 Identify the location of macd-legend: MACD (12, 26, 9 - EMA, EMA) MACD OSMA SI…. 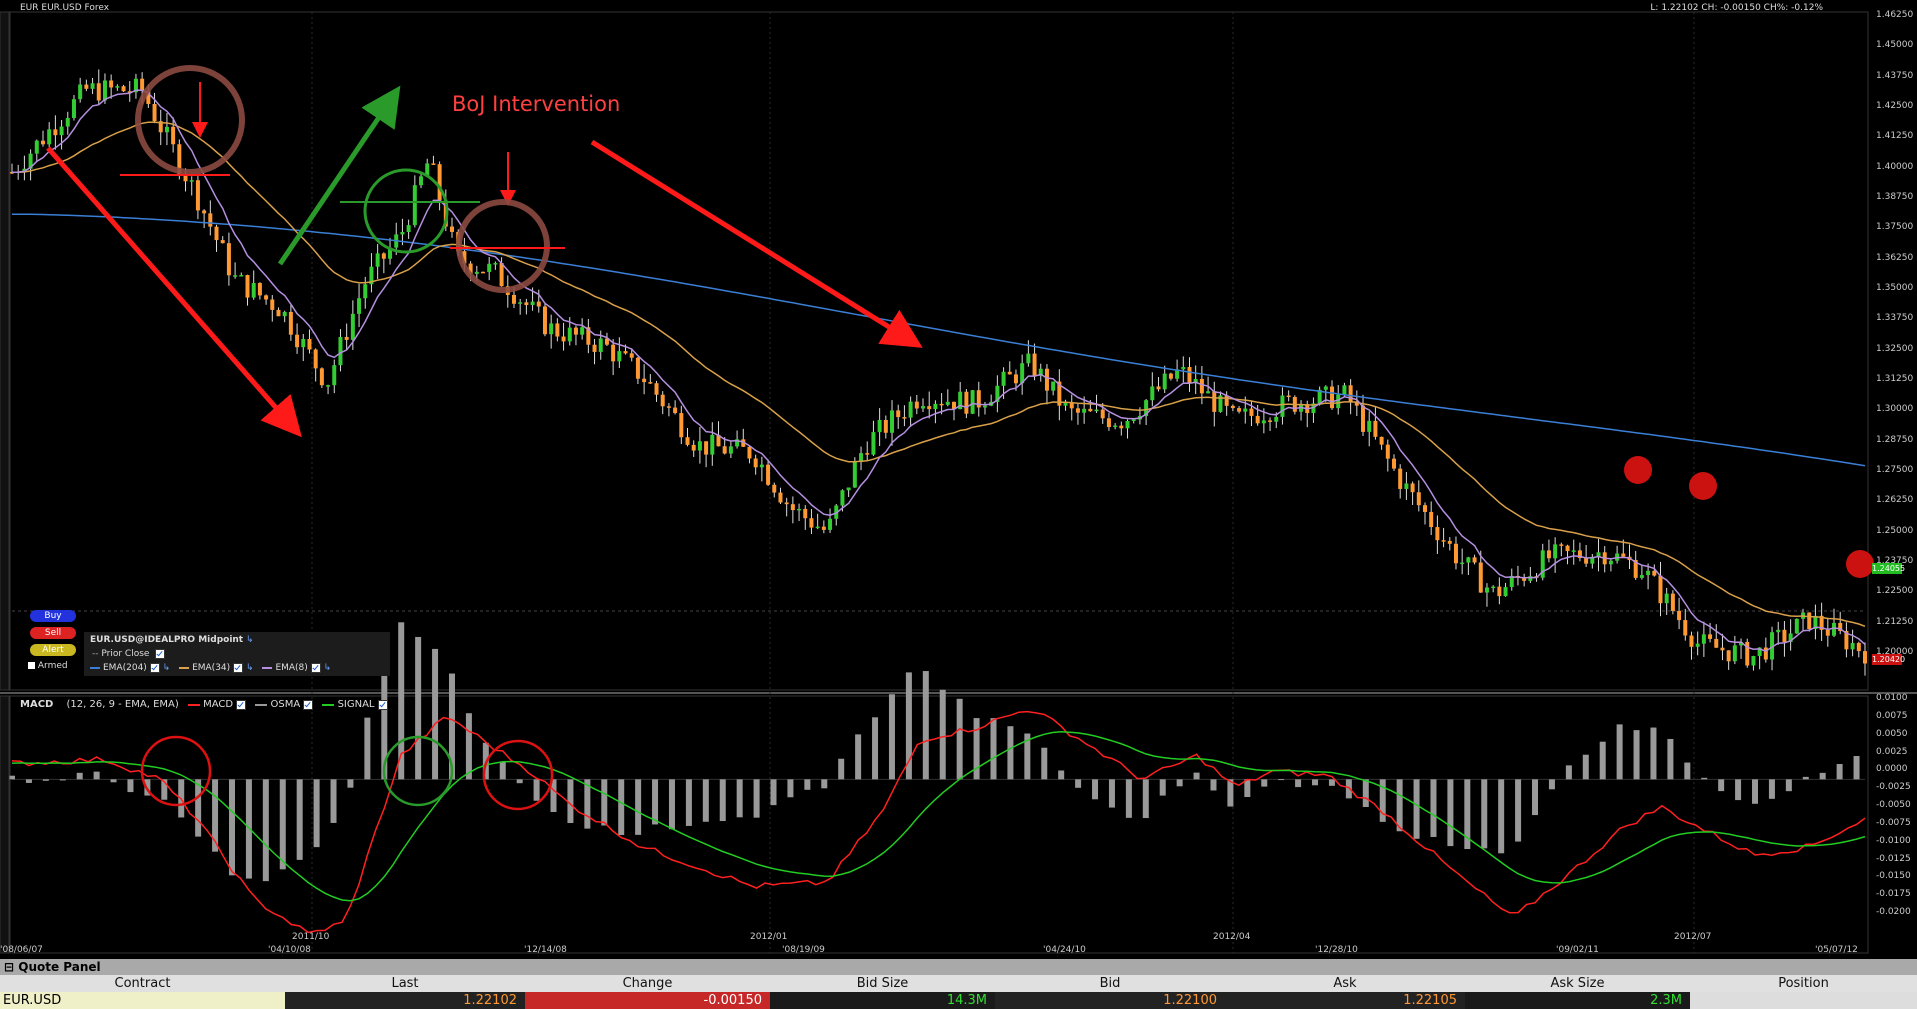
(204, 705).